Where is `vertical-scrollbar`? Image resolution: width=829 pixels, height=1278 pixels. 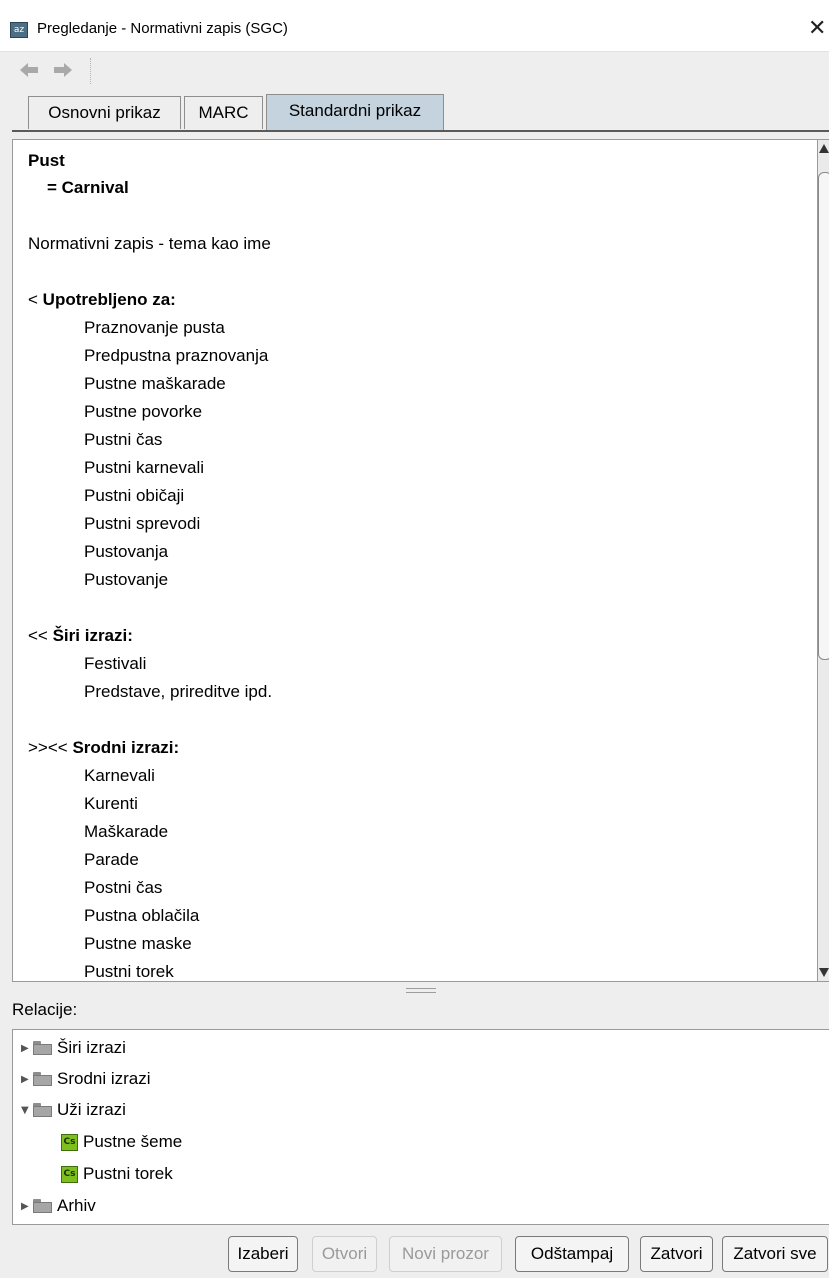
vertical-scrollbar is located at coordinates (823, 560).